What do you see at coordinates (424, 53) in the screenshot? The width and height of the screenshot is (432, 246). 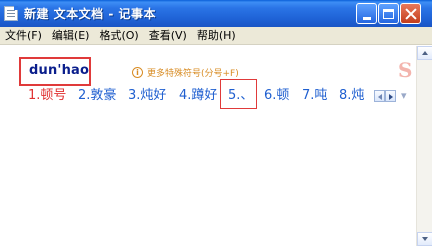 I see `scroll-up-icon` at bounding box center [424, 53].